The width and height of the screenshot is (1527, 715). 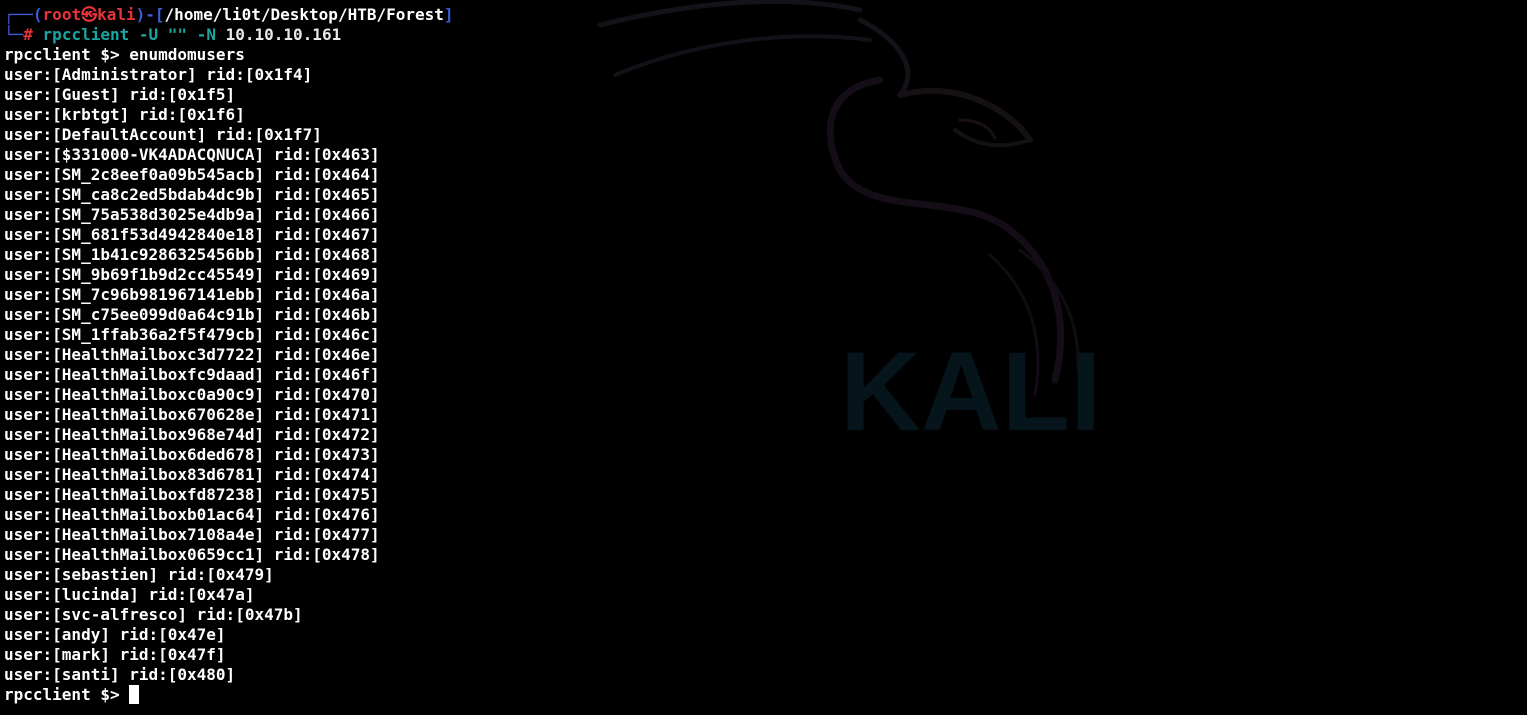 What do you see at coordinates (115, 654) in the screenshot?
I see `output-line: user:[mark] rid:[0x47f]` at bounding box center [115, 654].